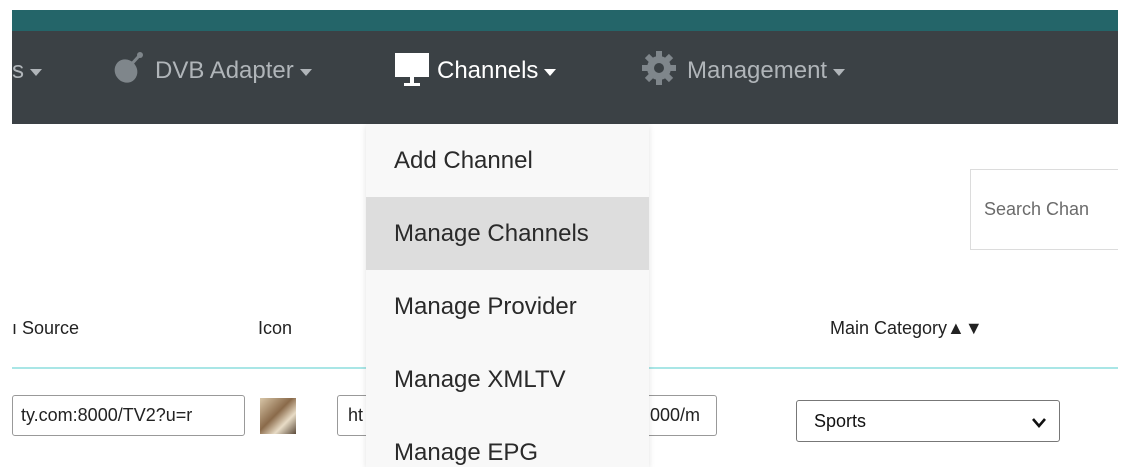 The image size is (1122, 467). Describe the element at coordinates (412, 71) in the screenshot. I see `monitor-icon` at that location.